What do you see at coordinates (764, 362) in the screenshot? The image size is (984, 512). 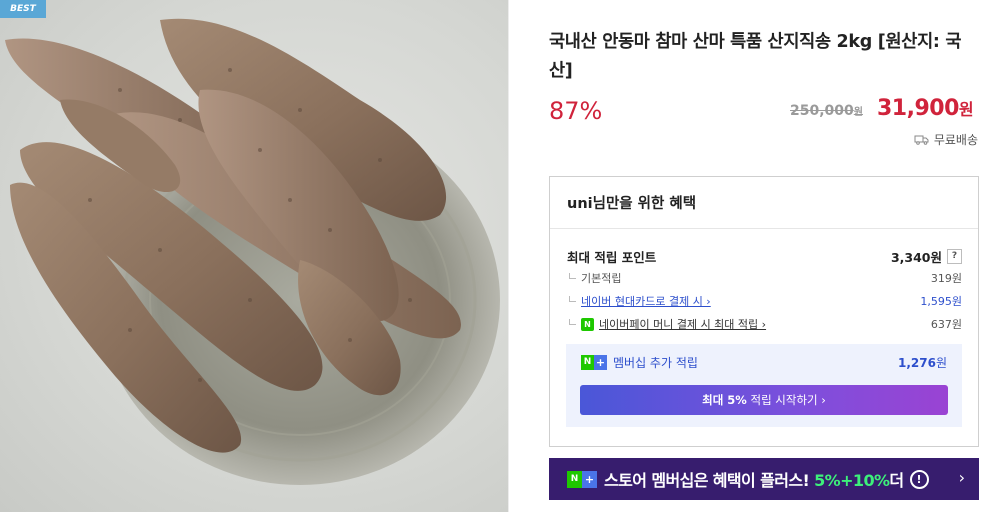 I see `membership-row: N + 멤버십 추가 적립 1,276원` at bounding box center [764, 362].